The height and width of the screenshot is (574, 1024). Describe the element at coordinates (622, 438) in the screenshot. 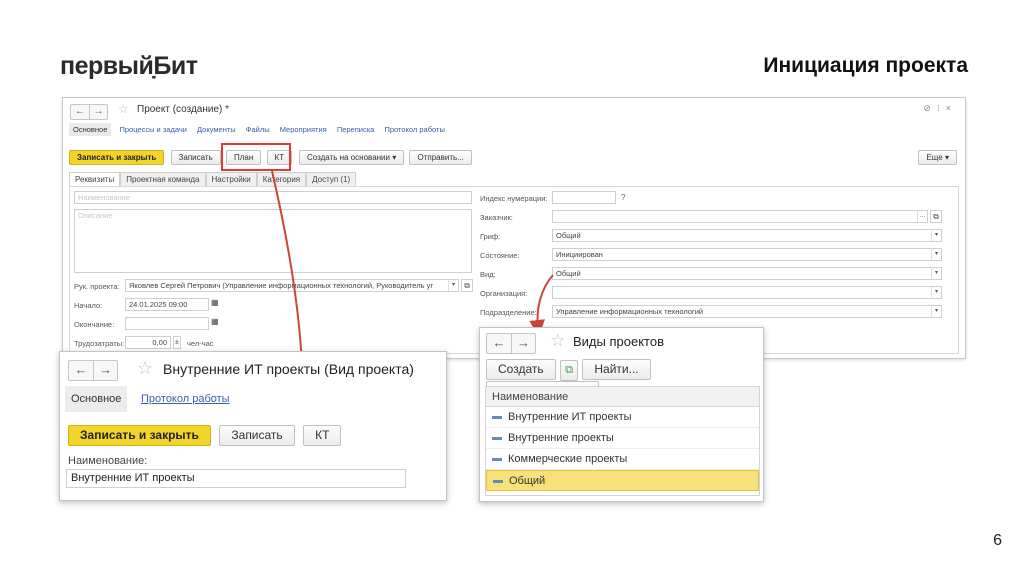

I see `list-item: Внутренние проекты` at that location.